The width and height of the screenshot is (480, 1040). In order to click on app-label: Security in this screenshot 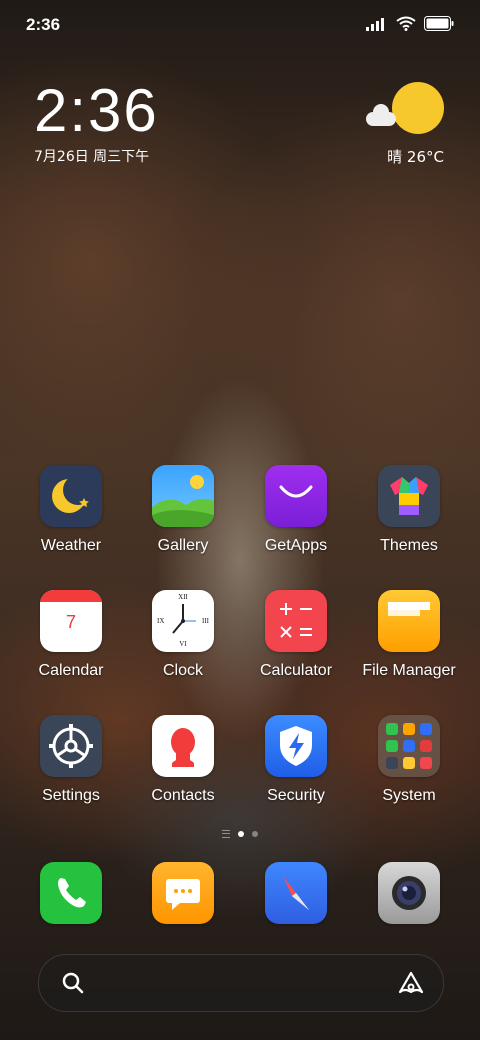, I will do `click(296, 795)`.